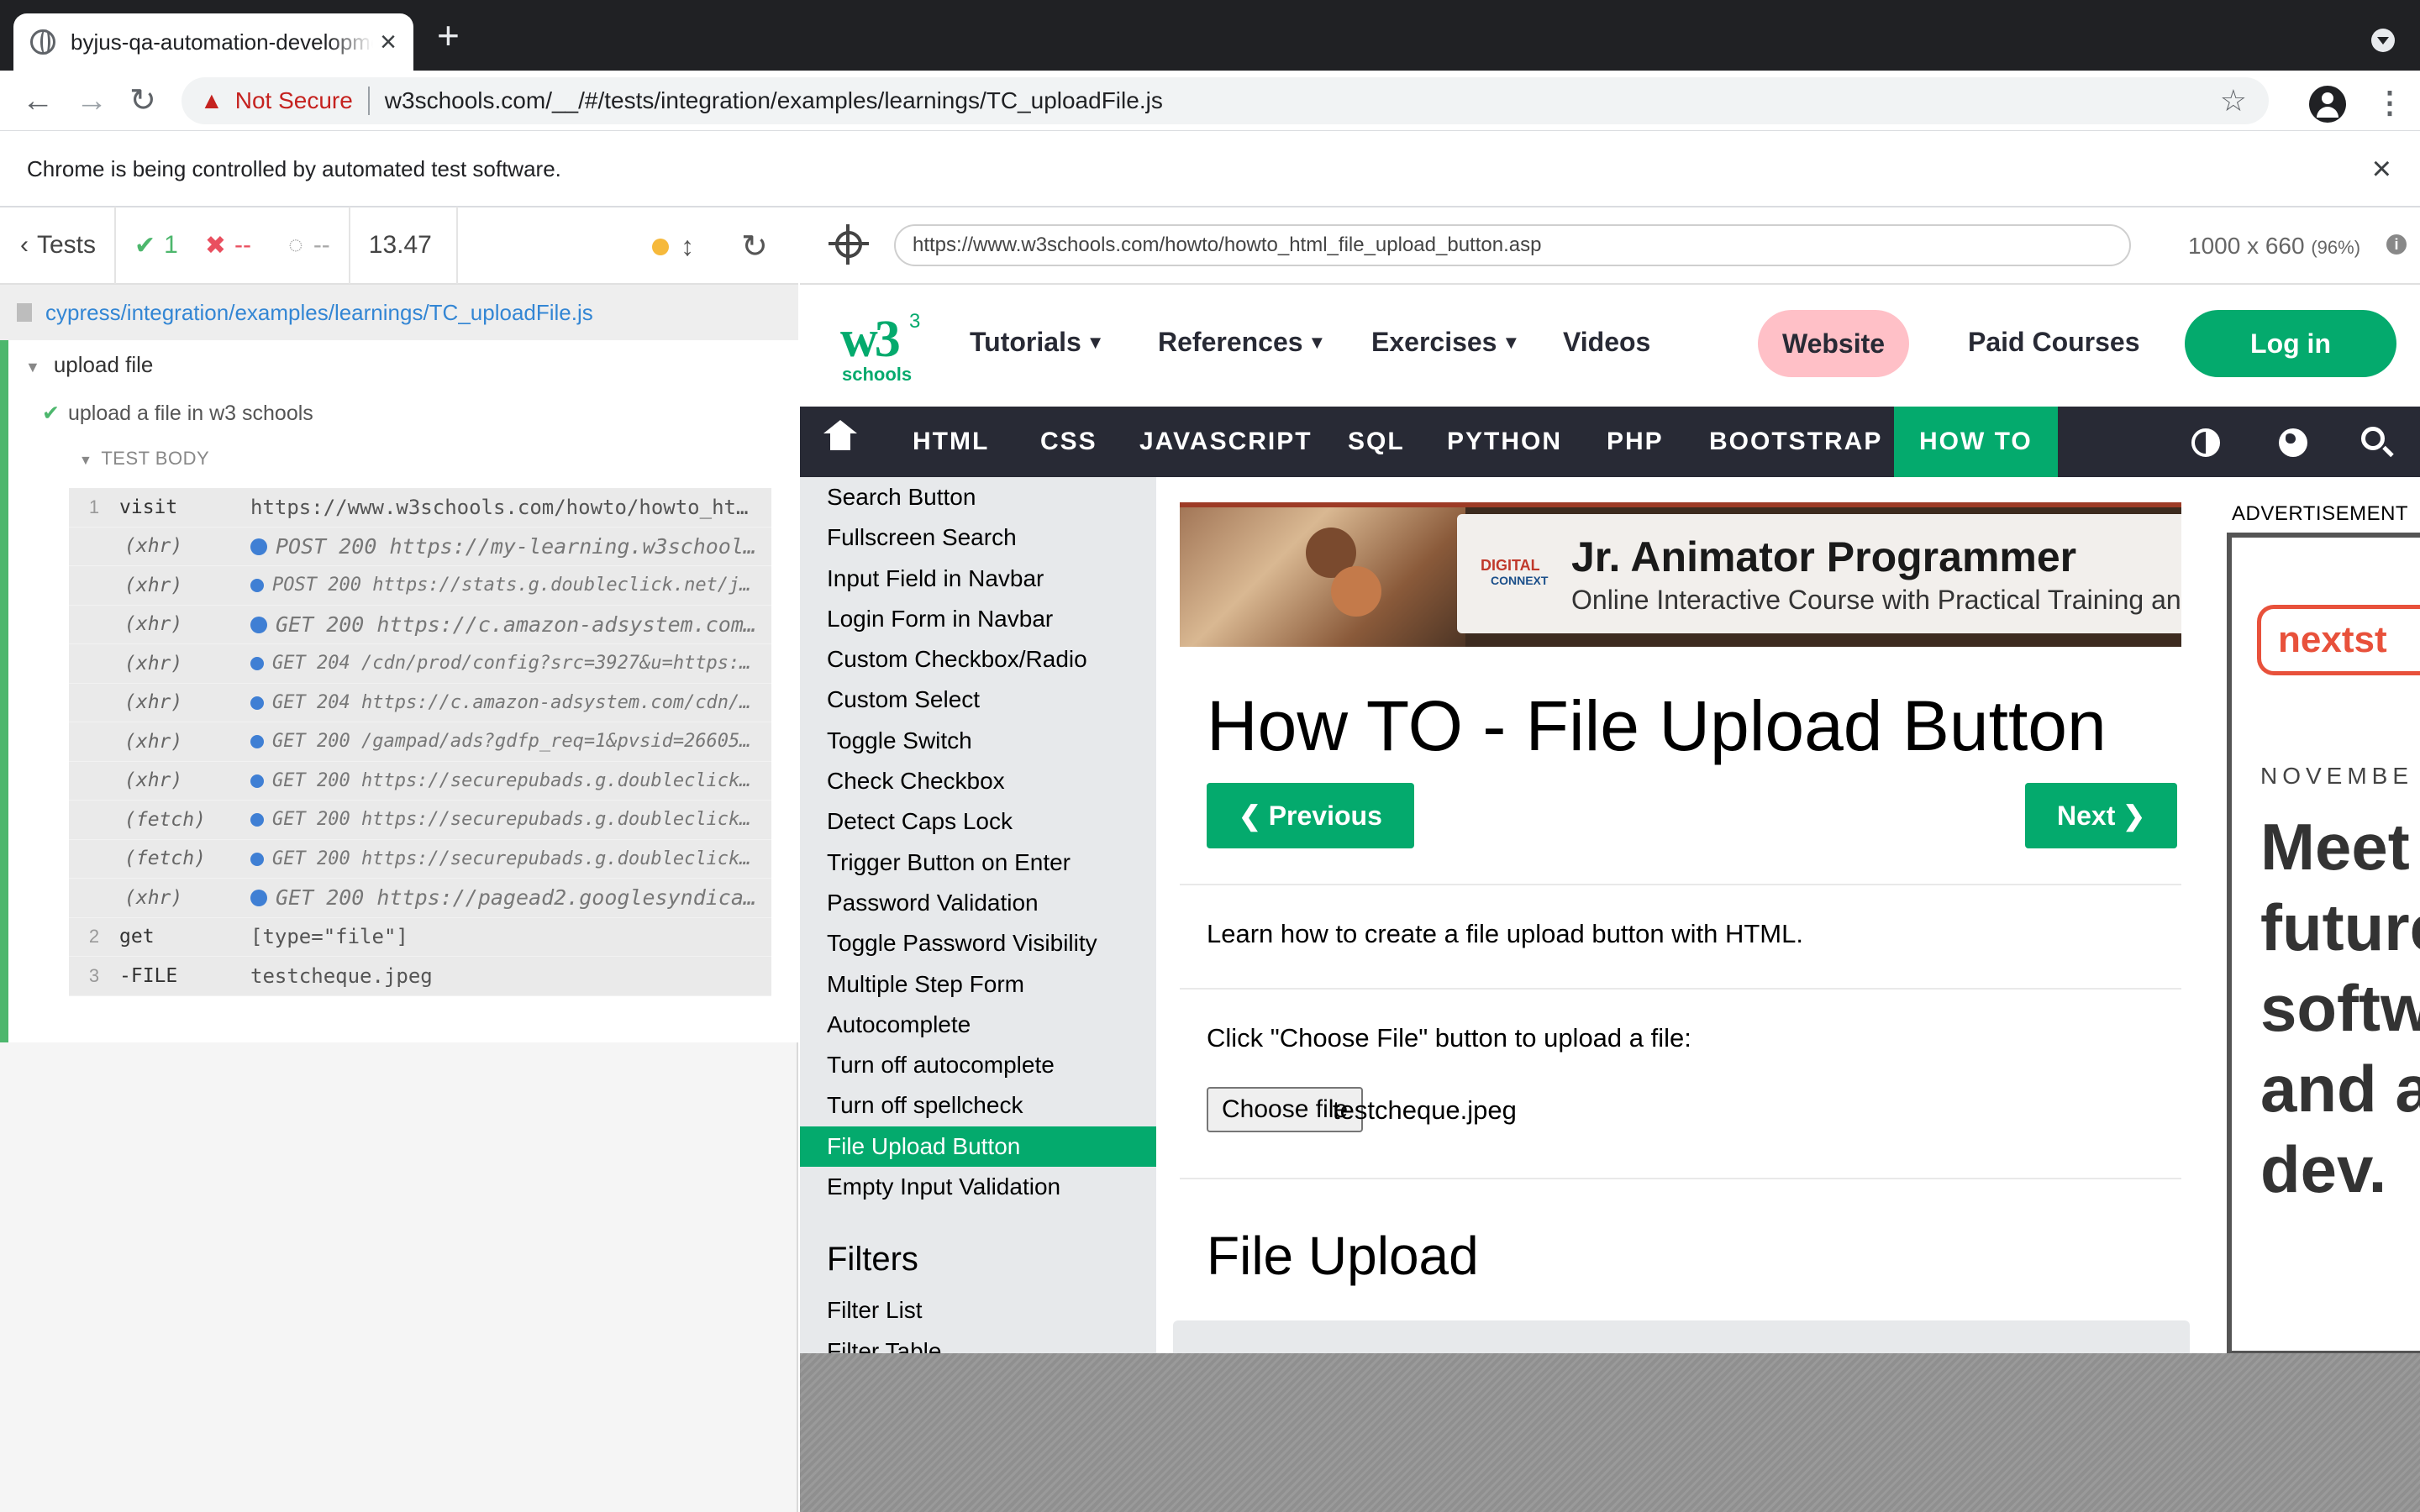 This screenshot has width=2420, height=1512. What do you see at coordinates (389, 42) in the screenshot?
I see `tab-close-button: ×` at bounding box center [389, 42].